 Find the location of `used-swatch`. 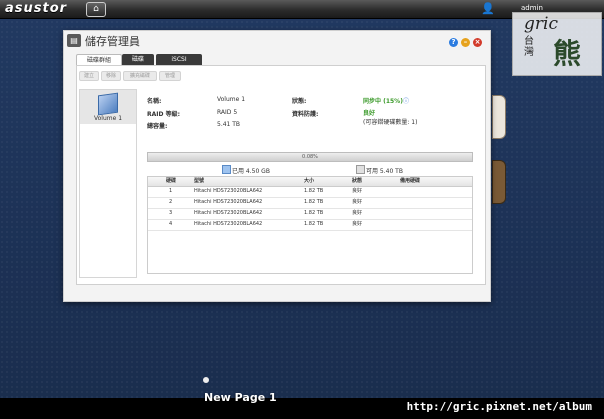

used-swatch is located at coordinates (226, 169).